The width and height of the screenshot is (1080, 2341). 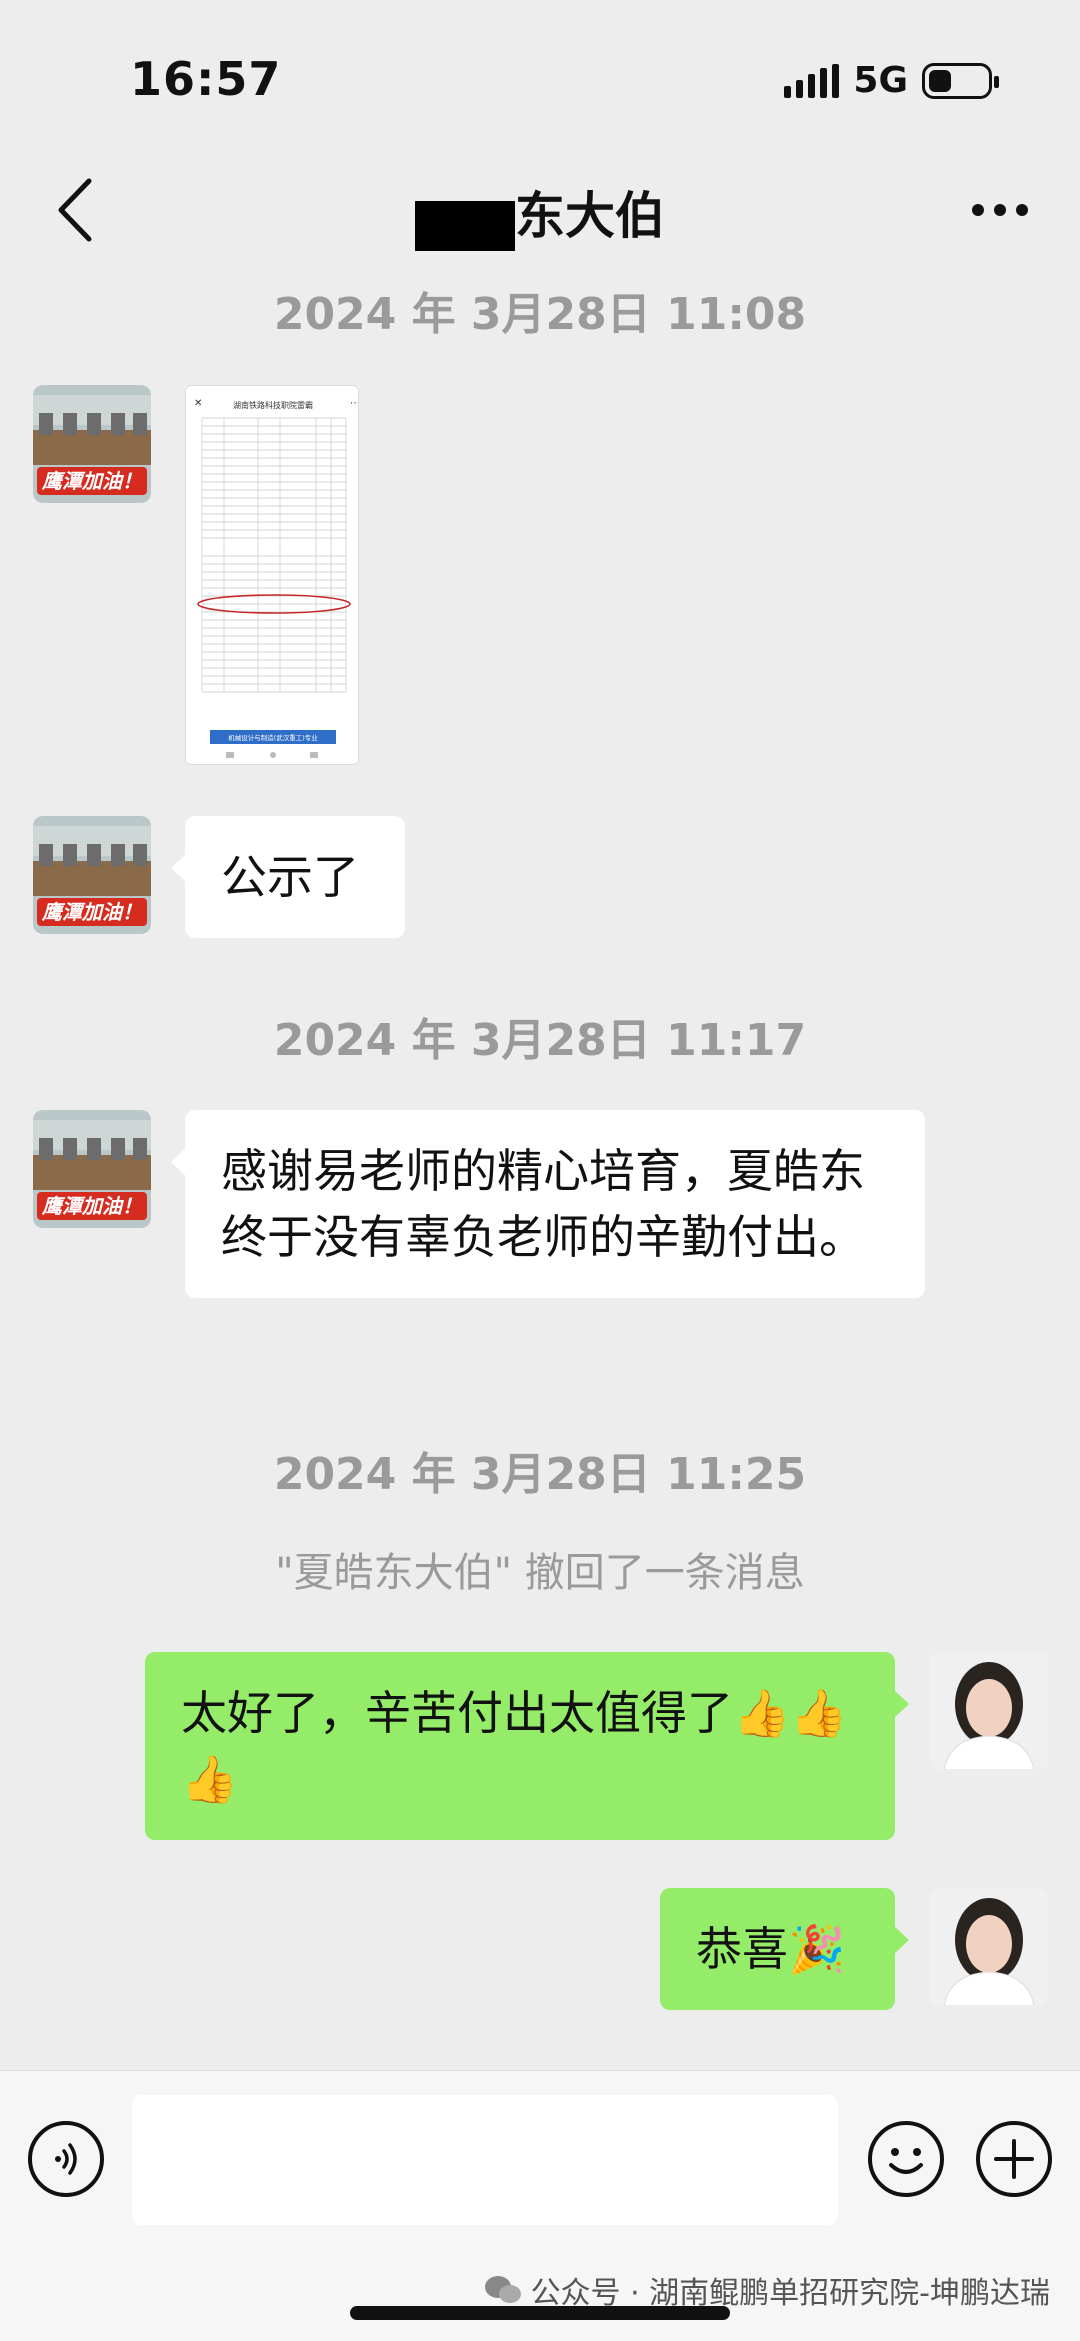 What do you see at coordinates (540, 1474) in the screenshot?
I see `timestamp: 2024 年 3月28日 11:25` at bounding box center [540, 1474].